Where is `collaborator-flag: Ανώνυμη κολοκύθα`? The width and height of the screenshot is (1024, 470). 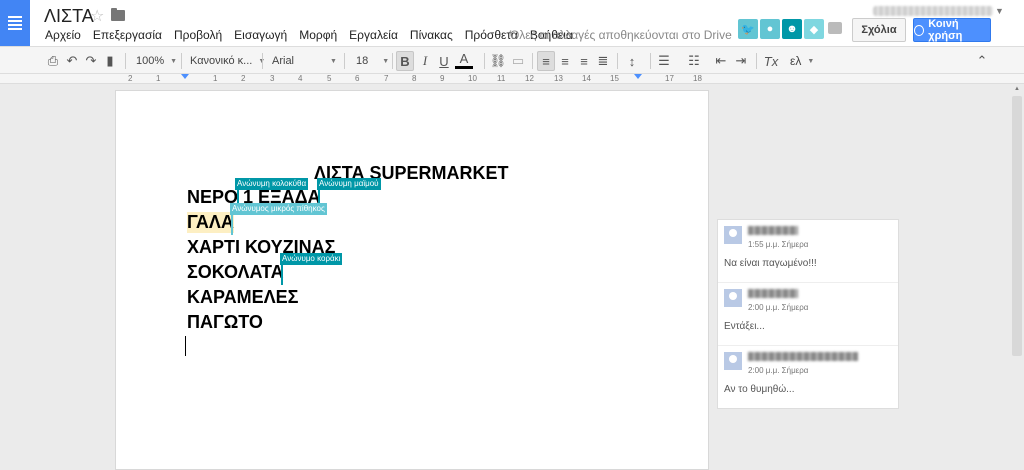
collaborator-flag: Ανώνυμη κολοκύθα is located at coordinates (272, 184).